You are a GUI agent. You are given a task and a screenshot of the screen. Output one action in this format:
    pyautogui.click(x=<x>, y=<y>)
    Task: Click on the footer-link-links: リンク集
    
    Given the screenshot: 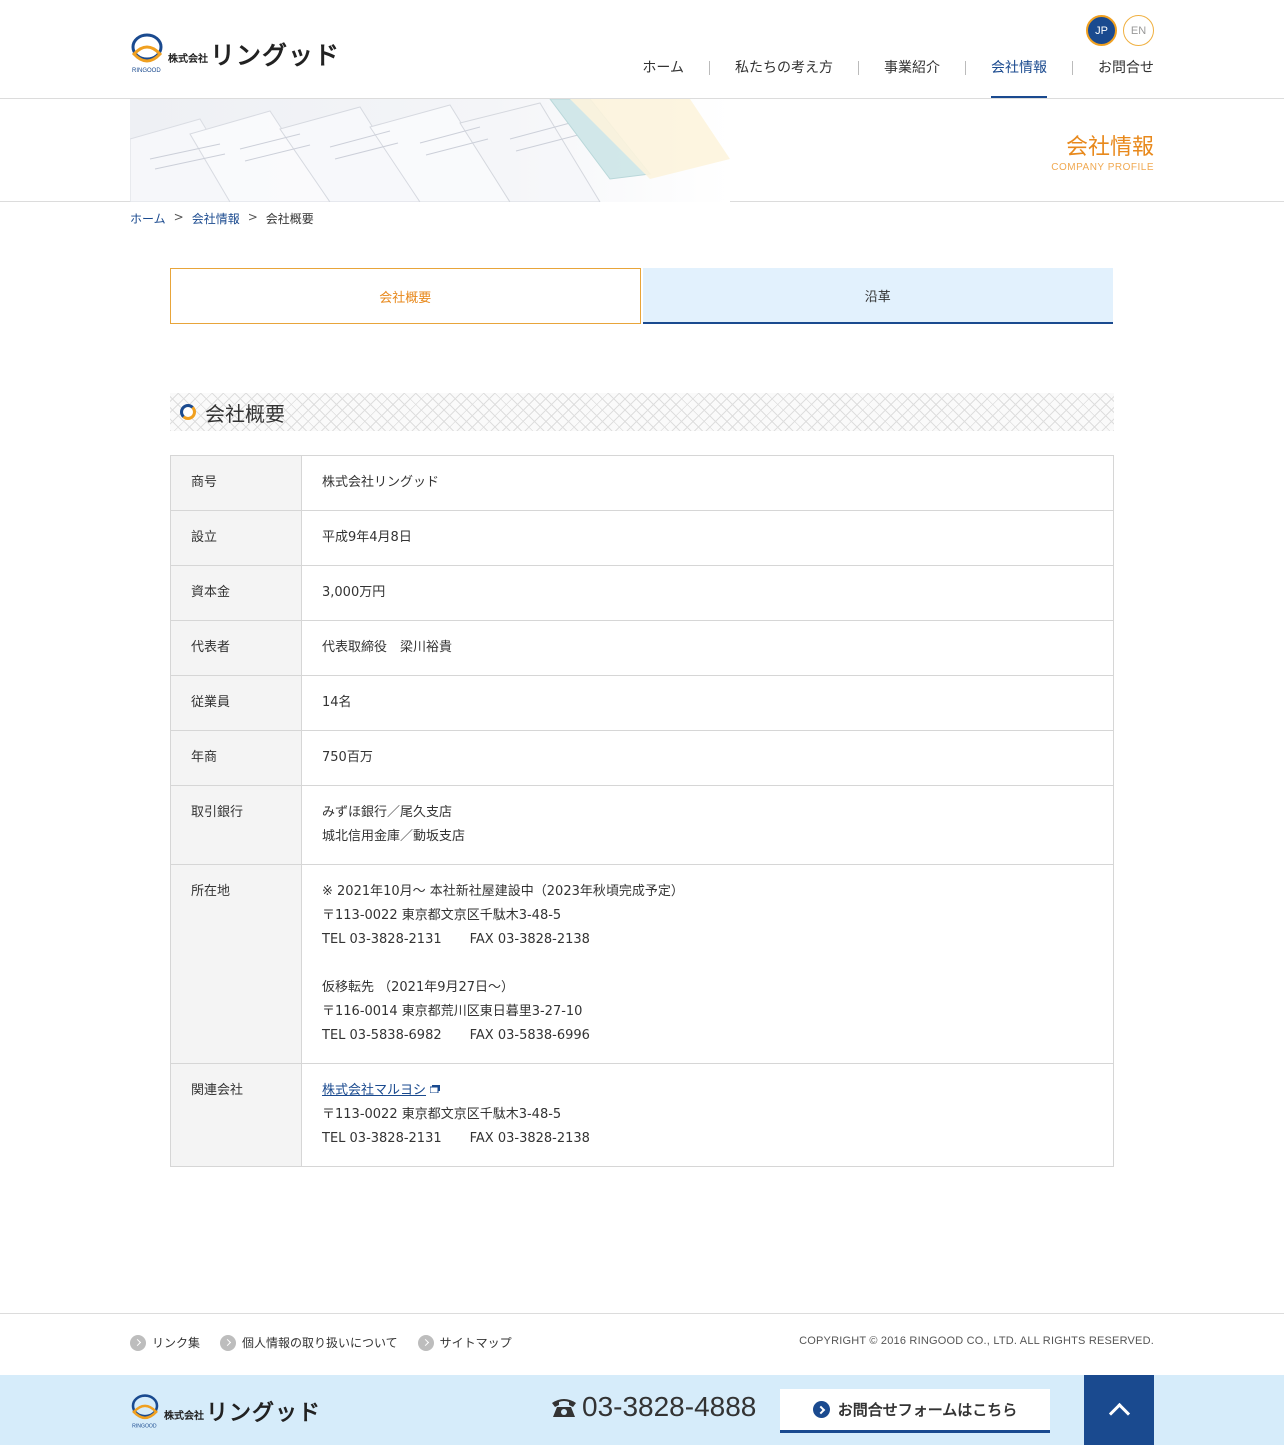 What is the action you would take?
    pyautogui.click(x=165, y=1342)
    